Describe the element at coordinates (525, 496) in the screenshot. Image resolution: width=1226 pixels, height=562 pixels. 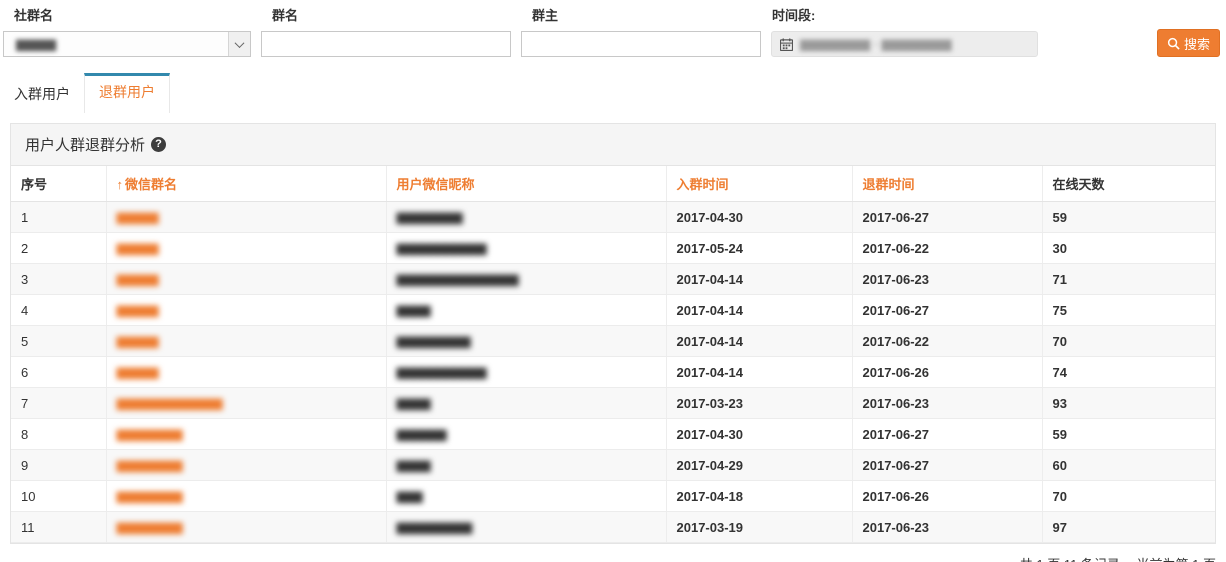
I see `nickname-cell: ▆▆▆` at that location.